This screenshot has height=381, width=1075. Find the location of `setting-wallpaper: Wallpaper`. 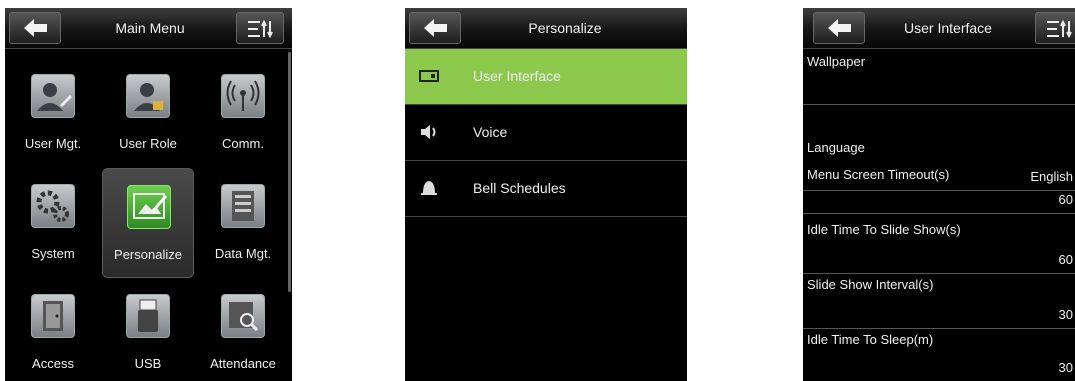

setting-wallpaper: Wallpaper is located at coordinates (939, 77).